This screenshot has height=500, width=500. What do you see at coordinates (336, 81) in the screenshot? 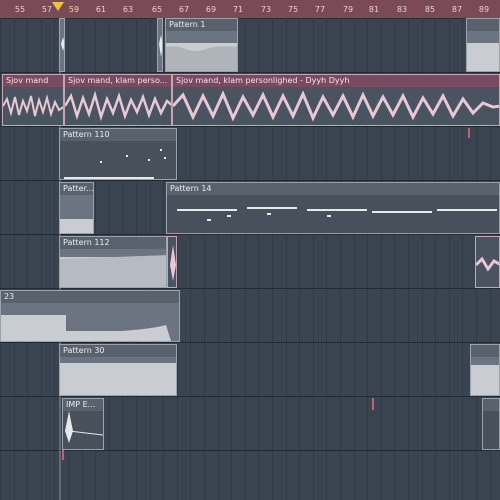
I see `clip-title: Sjov mand, klam personlighed - Dyyh Dyyh` at bounding box center [336, 81].